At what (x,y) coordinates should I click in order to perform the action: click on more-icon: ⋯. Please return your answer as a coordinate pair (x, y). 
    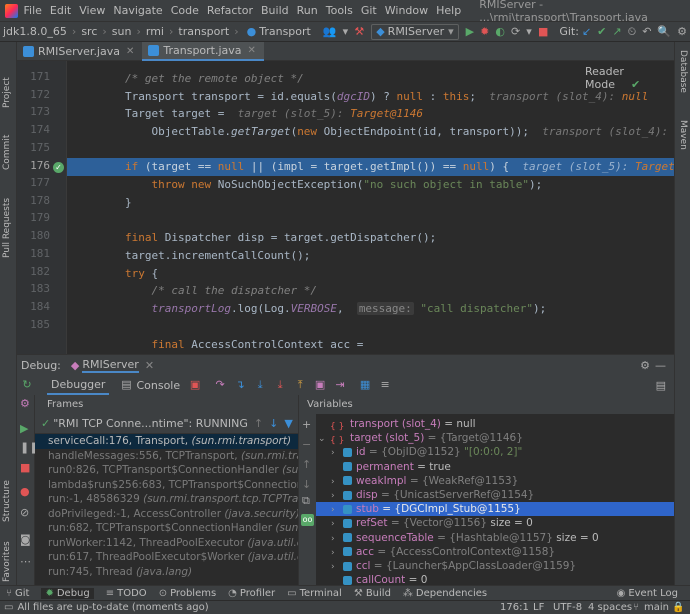
    Looking at the image, I should click on (25, 561).